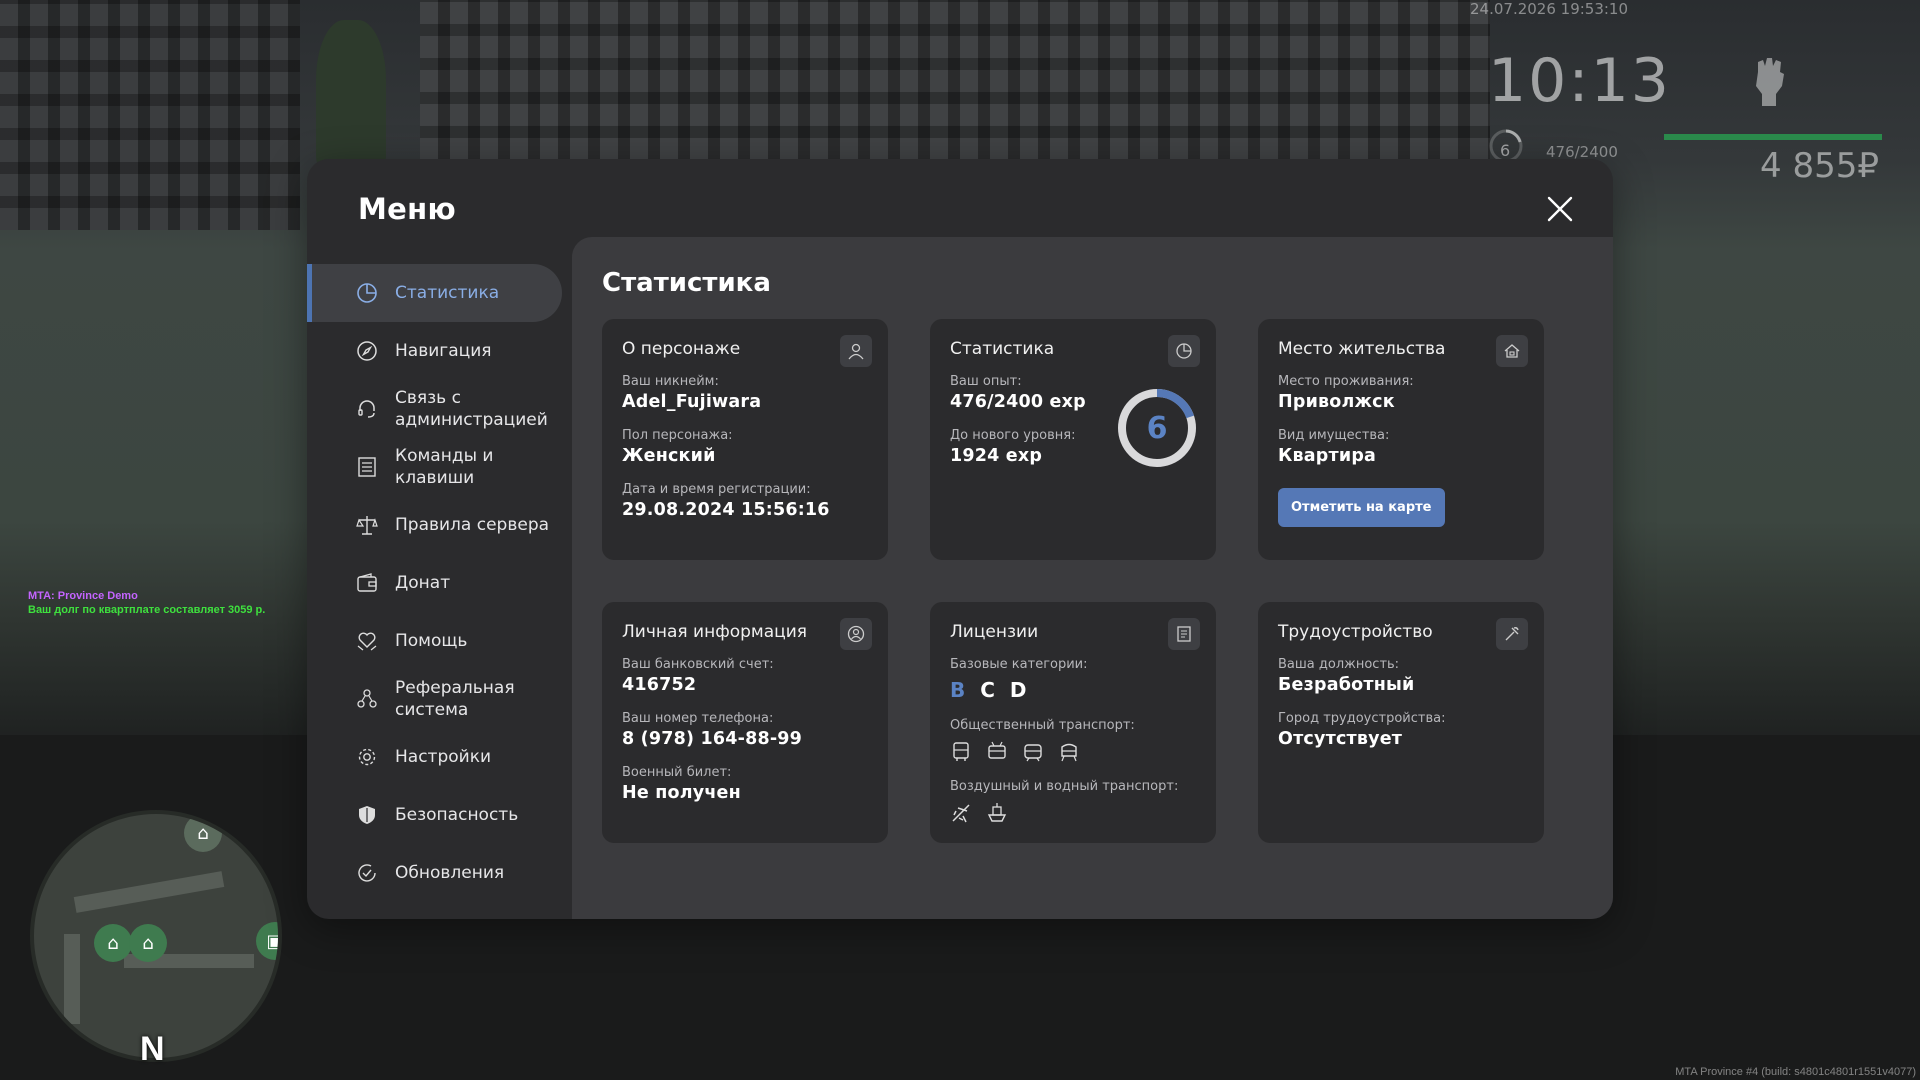 This screenshot has width=1920, height=1080. What do you see at coordinates (1346, 685) in the screenshot?
I see `position-value: Безработный` at bounding box center [1346, 685].